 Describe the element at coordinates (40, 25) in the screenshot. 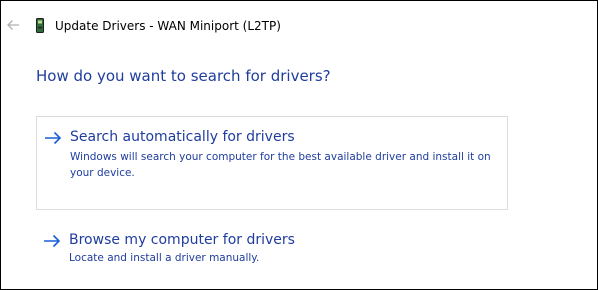

I see `device-icon` at that location.